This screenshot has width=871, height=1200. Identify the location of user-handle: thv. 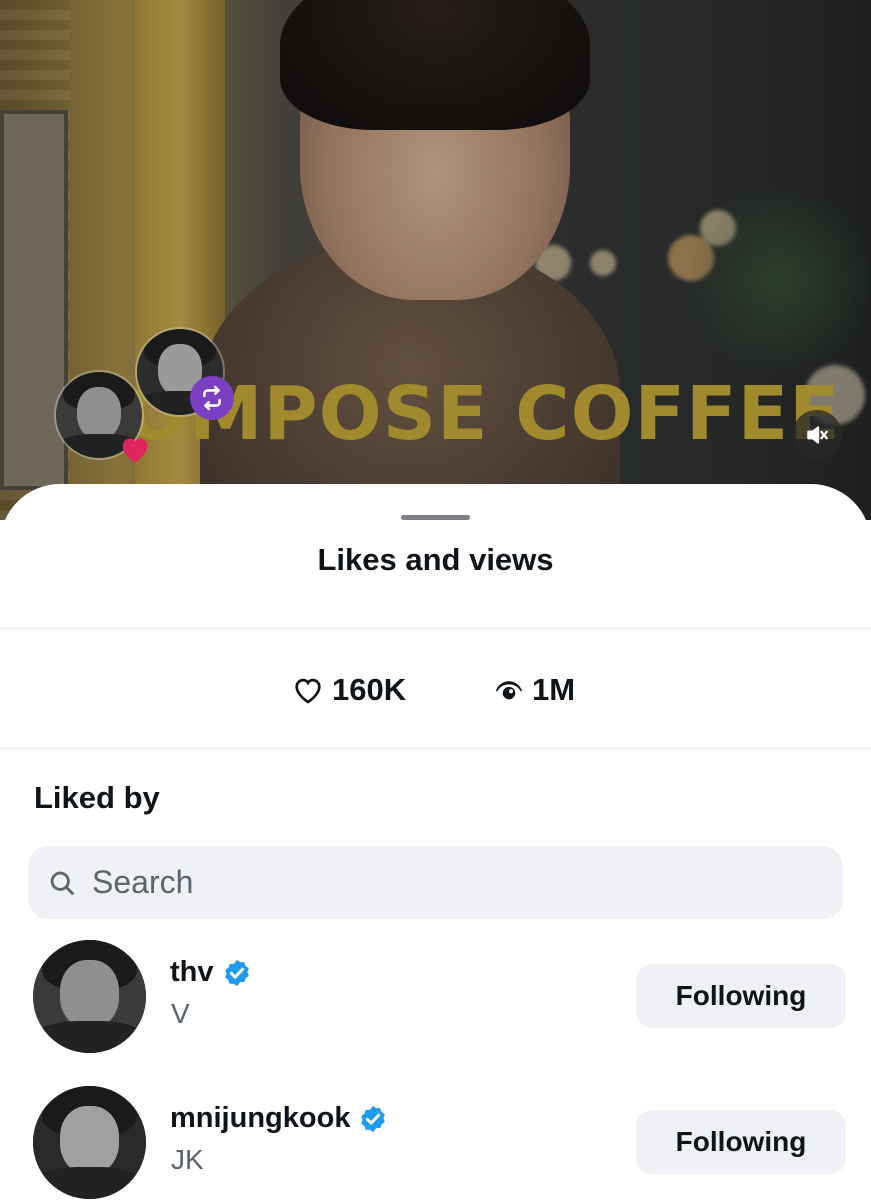
(192, 972).